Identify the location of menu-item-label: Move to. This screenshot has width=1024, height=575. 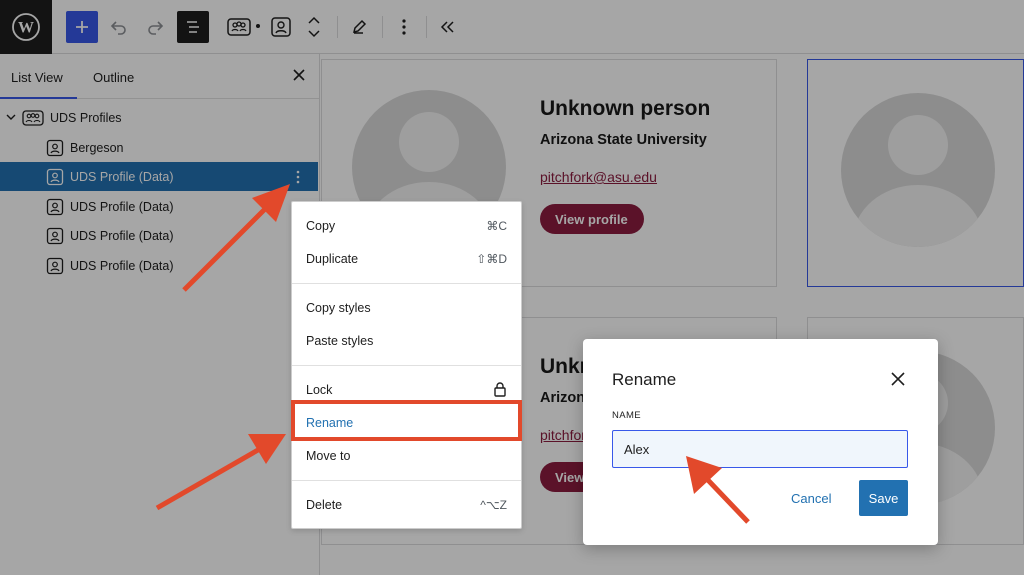
(328, 456).